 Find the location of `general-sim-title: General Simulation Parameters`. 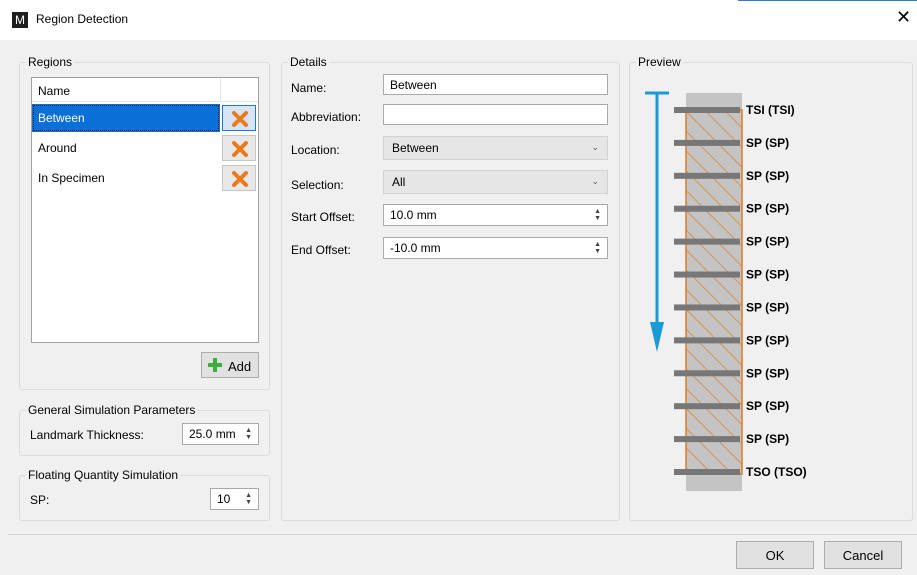

general-sim-title: General Simulation Parameters is located at coordinates (112, 410).